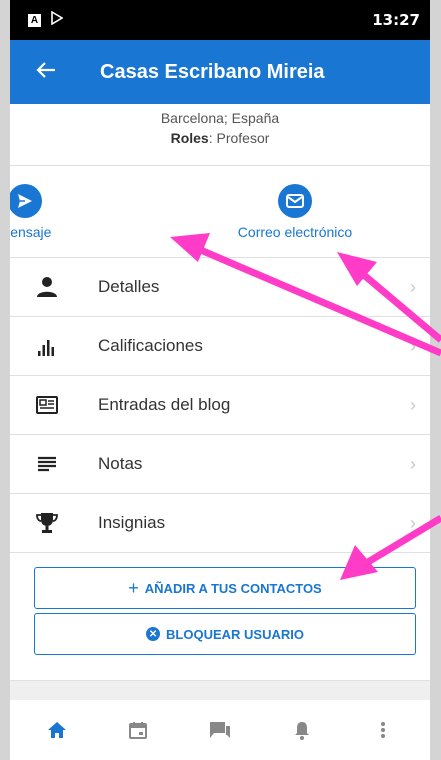 The width and height of the screenshot is (441, 760). I want to click on add-contact-button: + AÑADIR A TUS CONTACTOS, so click(225, 588).